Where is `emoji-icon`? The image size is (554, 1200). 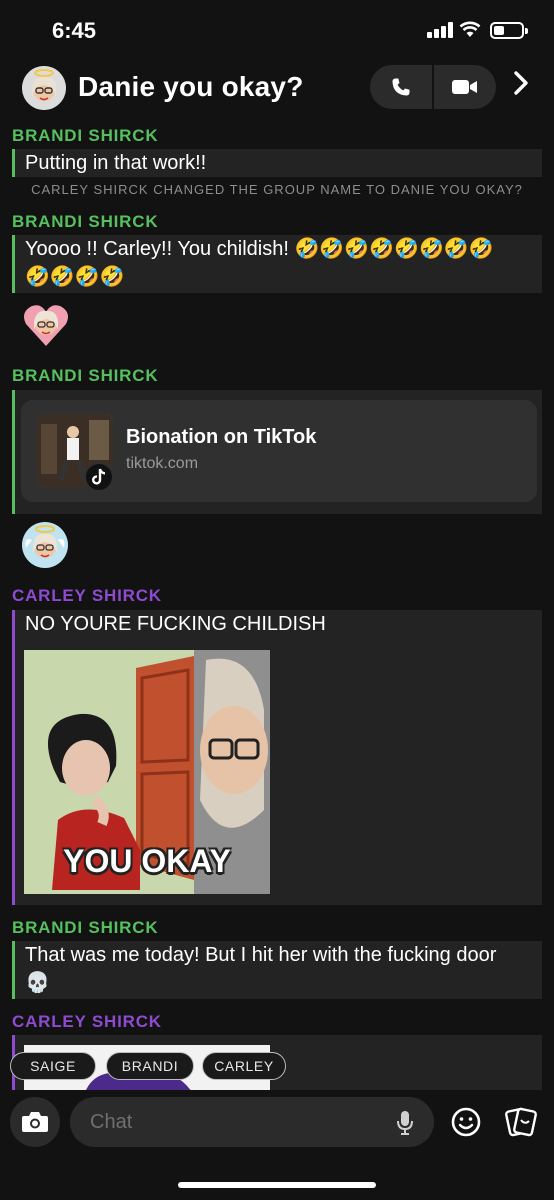 emoji-icon is located at coordinates (466, 1124).